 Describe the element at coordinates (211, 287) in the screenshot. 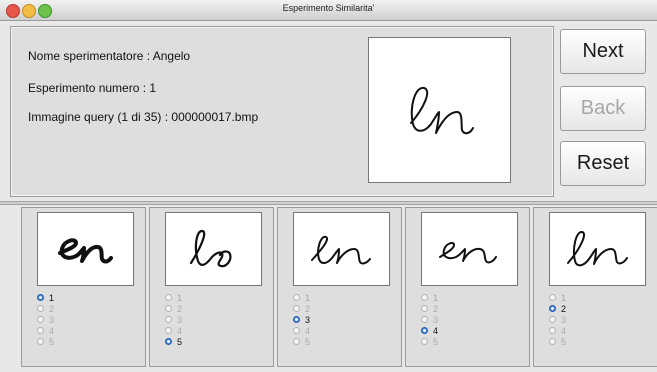

I see `candidate-panel-2: 12345` at that location.